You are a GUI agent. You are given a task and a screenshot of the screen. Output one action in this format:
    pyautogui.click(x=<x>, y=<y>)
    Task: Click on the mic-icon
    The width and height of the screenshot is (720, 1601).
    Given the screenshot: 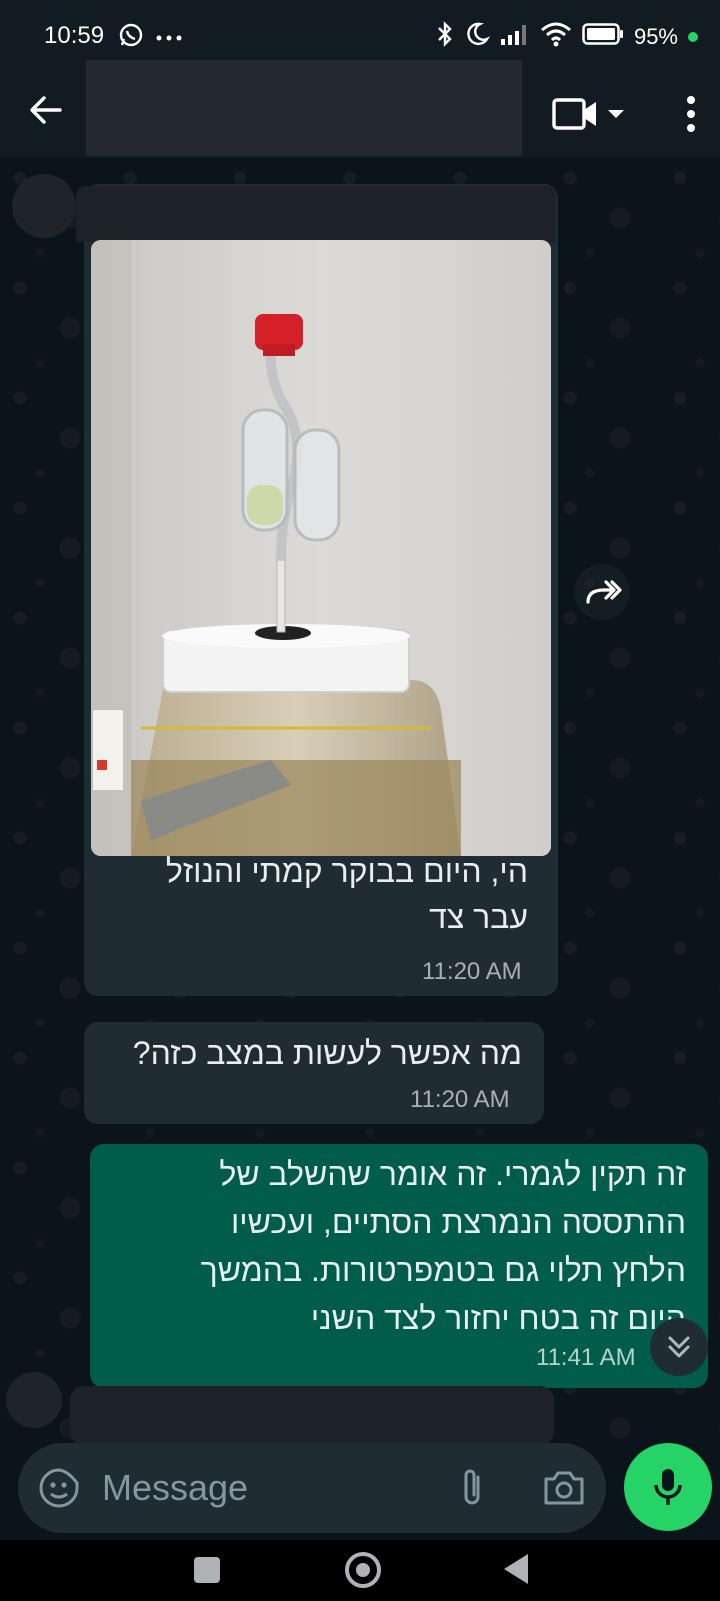 What is the action you would take?
    pyautogui.click(x=668, y=1487)
    